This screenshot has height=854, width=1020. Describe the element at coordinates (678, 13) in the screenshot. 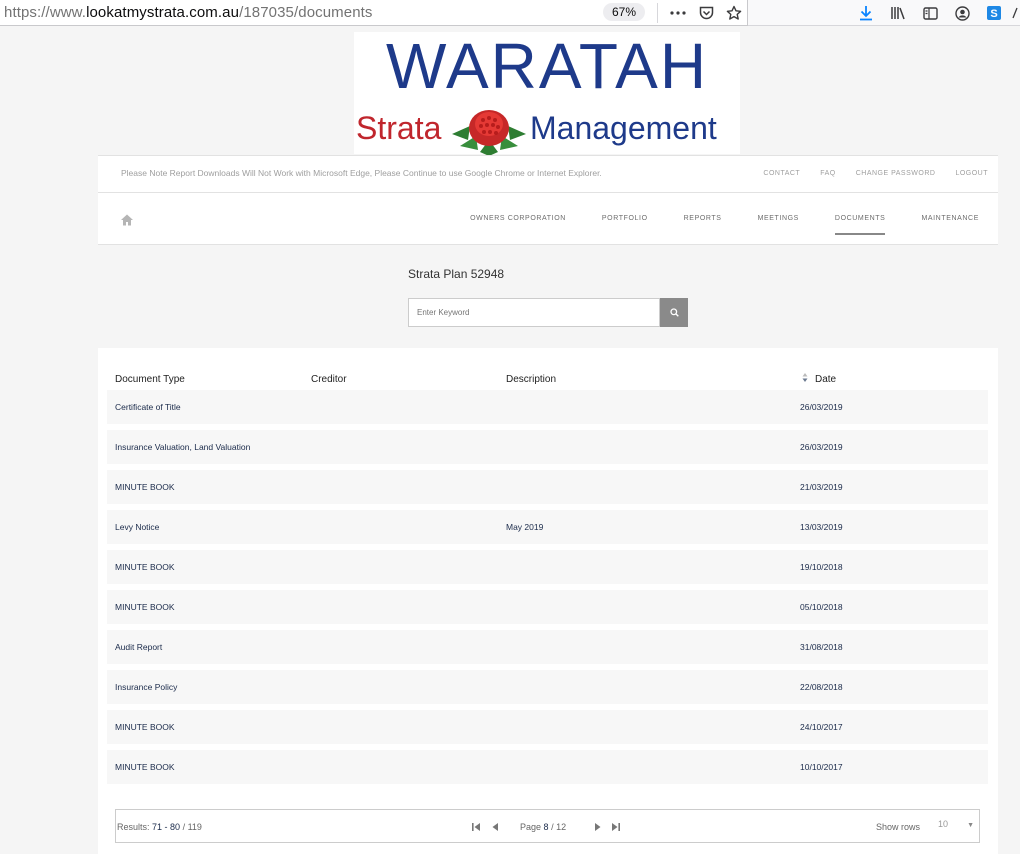

I see `page-actions-icon` at that location.